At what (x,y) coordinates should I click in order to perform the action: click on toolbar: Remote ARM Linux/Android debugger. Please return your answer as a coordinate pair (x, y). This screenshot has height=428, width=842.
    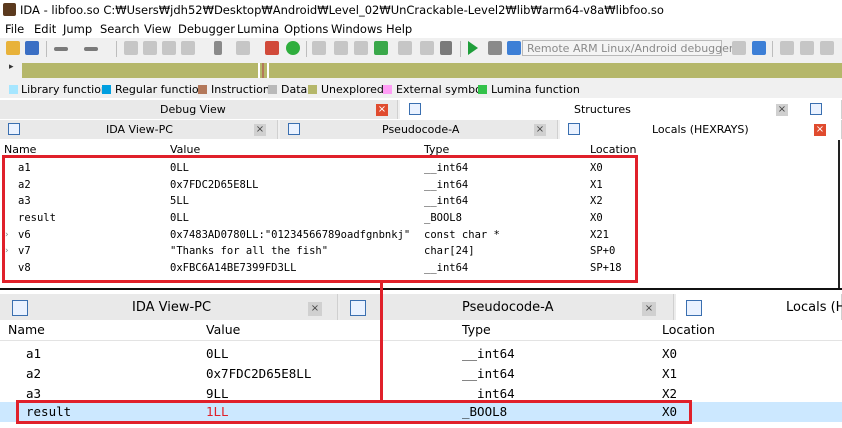
    Looking at the image, I should click on (421, 49).